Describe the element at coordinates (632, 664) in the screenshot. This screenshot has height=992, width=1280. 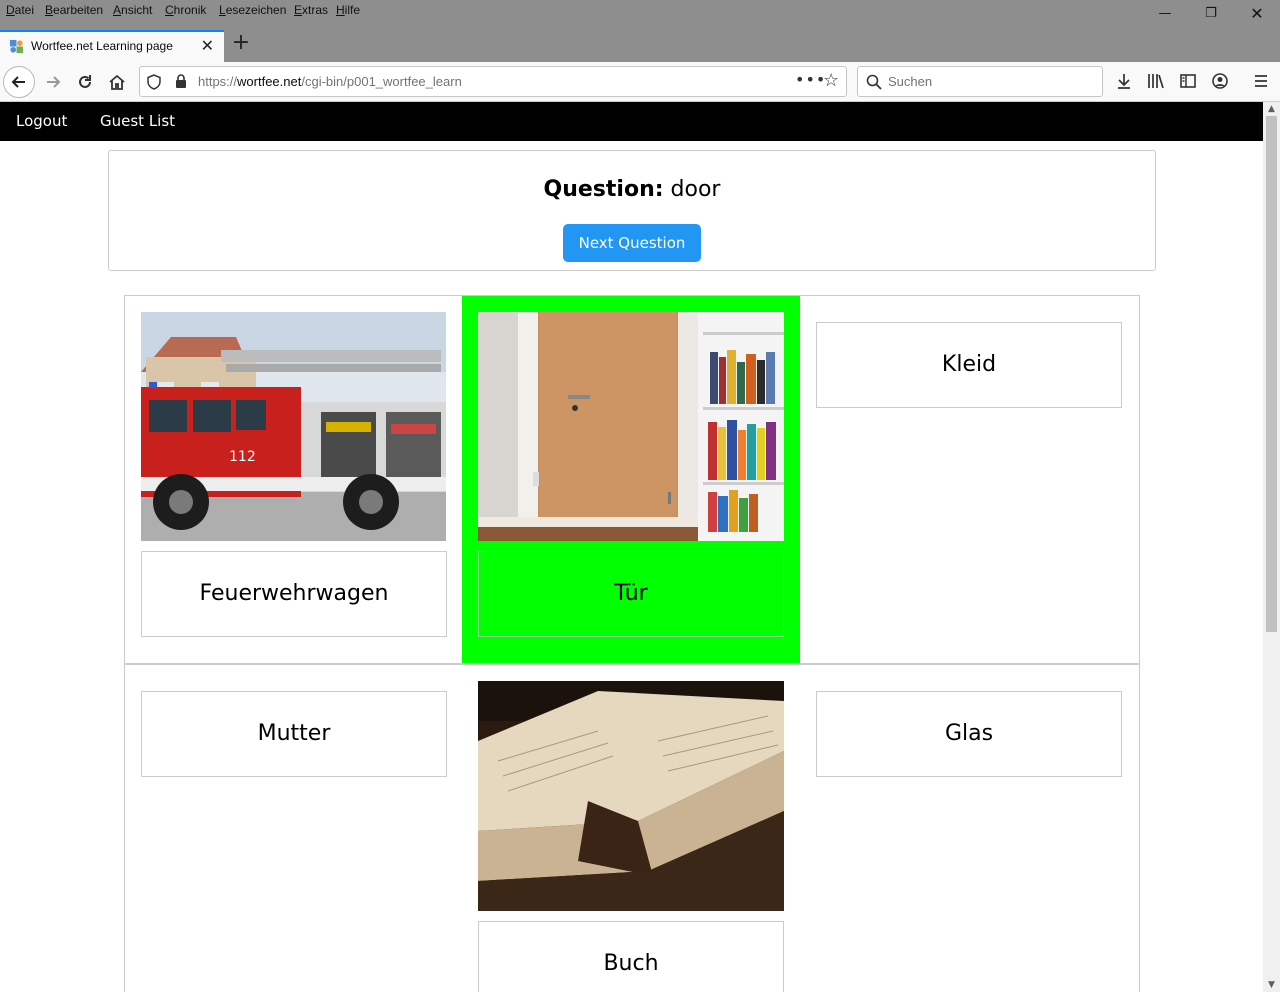
I see `row-divider` at that location.